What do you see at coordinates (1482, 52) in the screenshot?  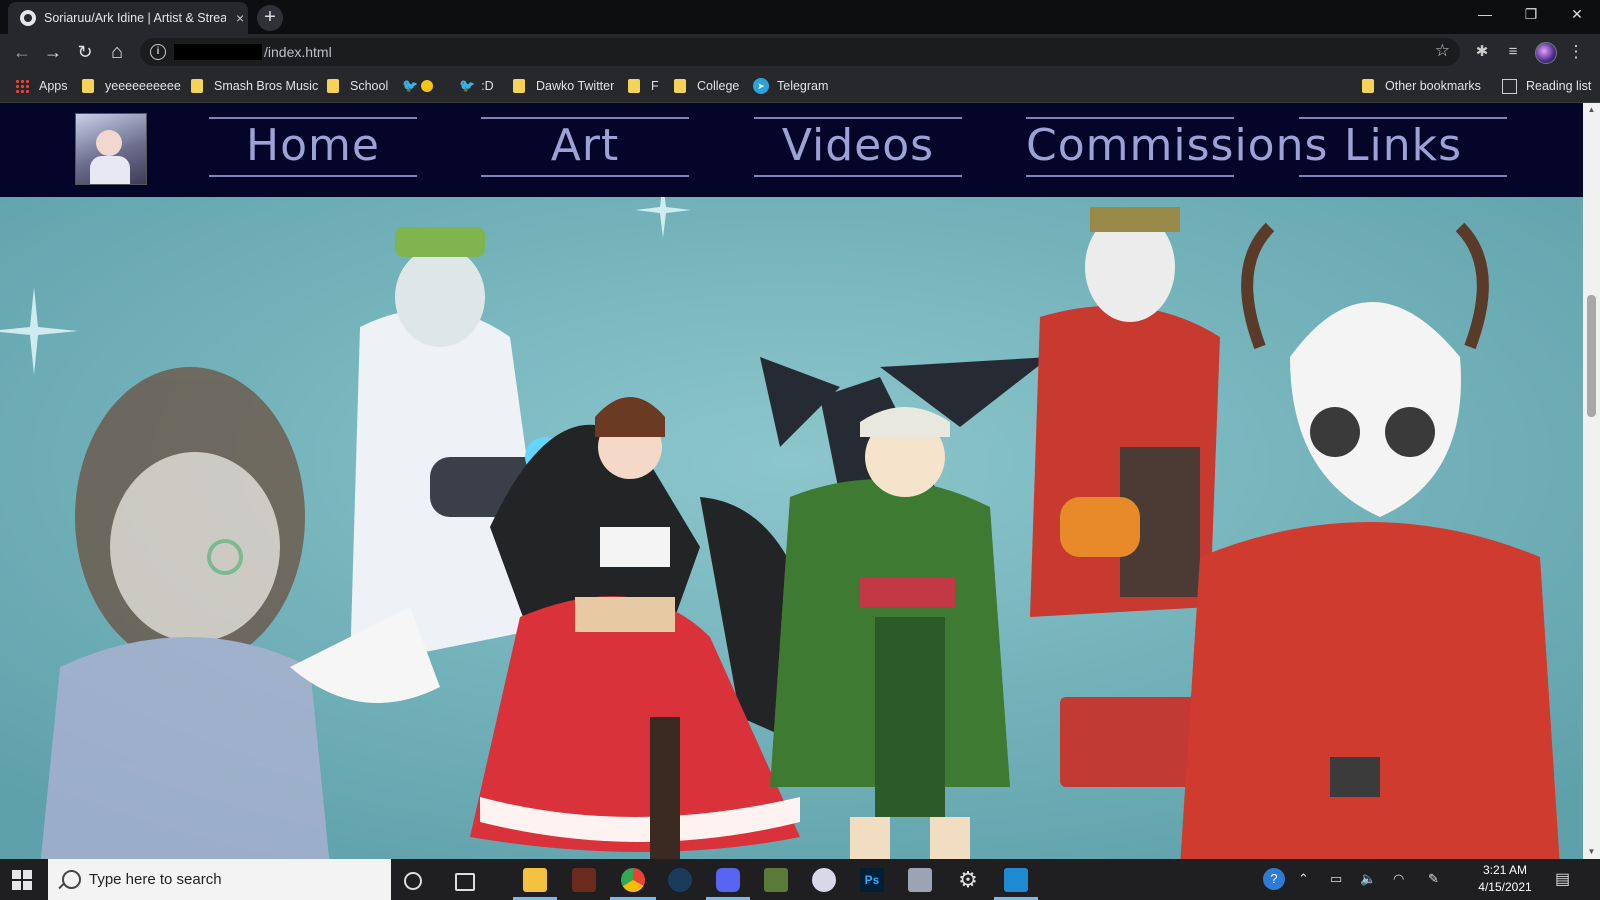 I see `extensions-icon: ✱` at bounding box center [1482, 52].